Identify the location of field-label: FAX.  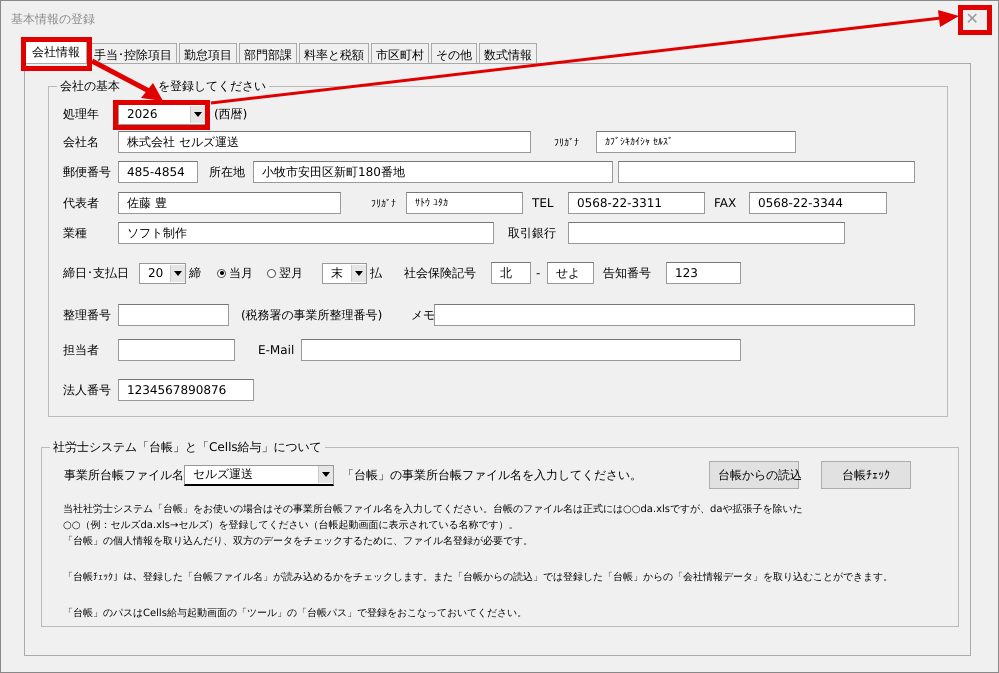
(725, 203).